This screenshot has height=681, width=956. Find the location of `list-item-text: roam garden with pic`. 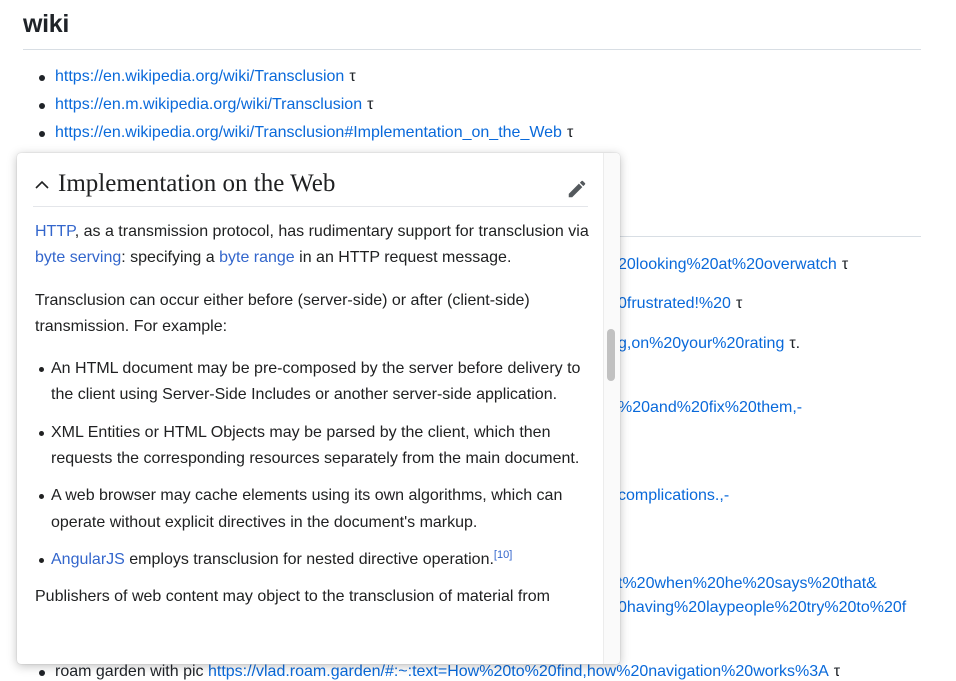

list-item-text: roam garden with pic is located at coordinates (131, 671).